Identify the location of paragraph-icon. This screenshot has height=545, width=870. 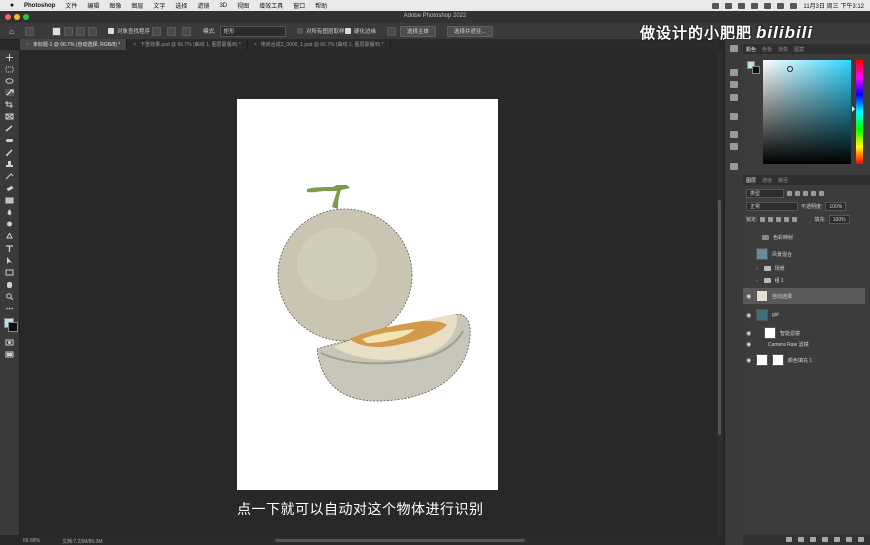
(734, 84).